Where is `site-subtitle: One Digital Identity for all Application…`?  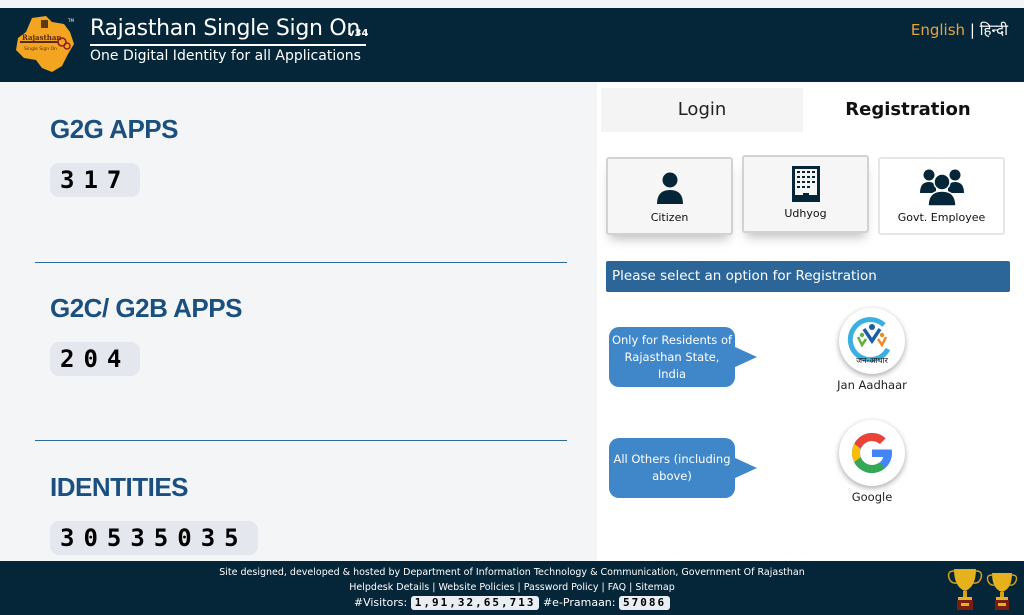
site-subtitle: One Digital Identity for all Application… is located at coordinates (225, 56).